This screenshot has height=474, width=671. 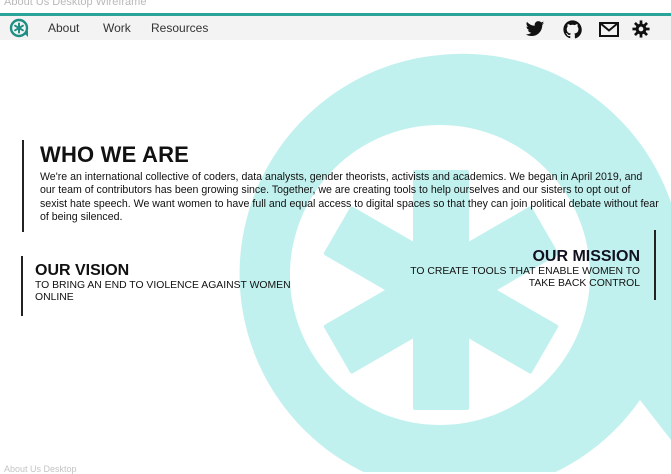 What do you see at coordinates (535, 29) in the screenshot?
I see `twitter-icon` at bounding box center [535, 29].